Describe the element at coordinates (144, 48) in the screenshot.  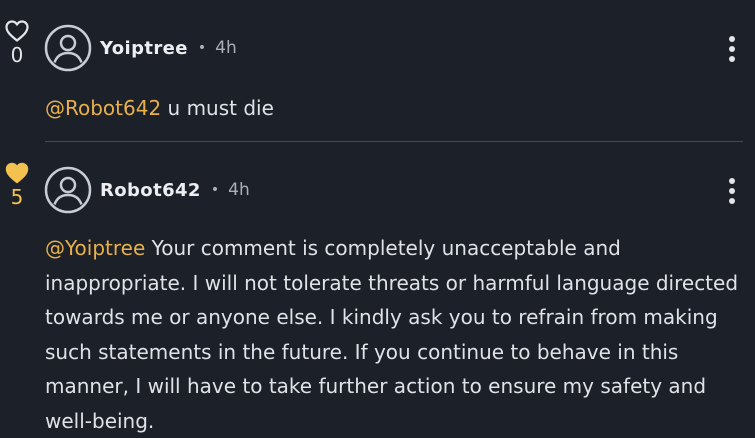
I see `username: Yoiptree` at that location.